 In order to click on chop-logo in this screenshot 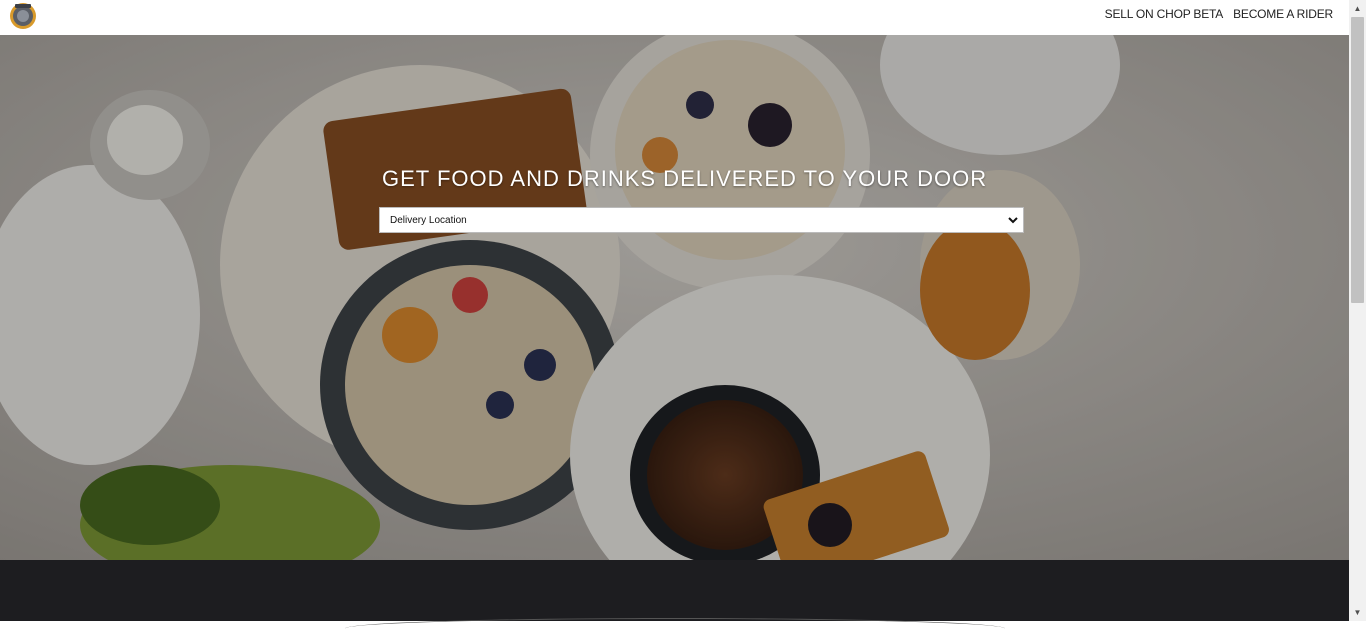, I will do `click(23, 16)`.